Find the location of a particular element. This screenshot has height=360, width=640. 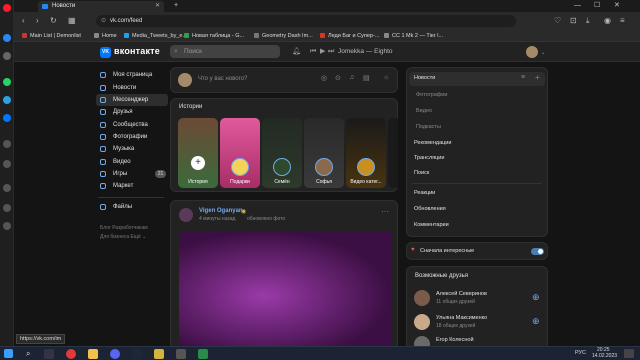

snapshot-icon: ⊡ is located at coordinates (573, 21).